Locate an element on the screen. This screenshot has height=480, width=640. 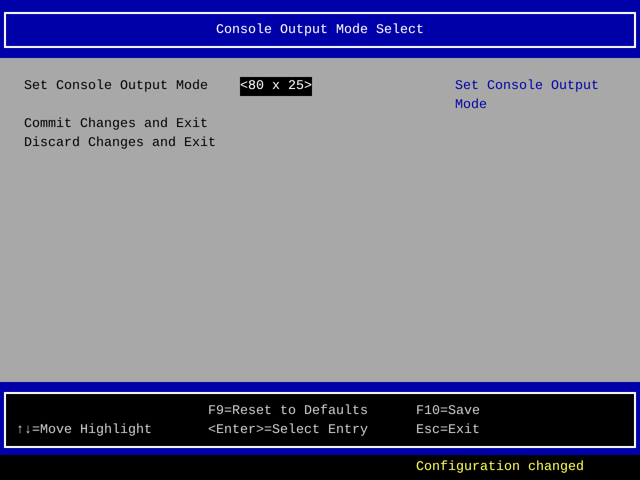
setting-value: <80 x 25> is located at coordinates (276, 86).